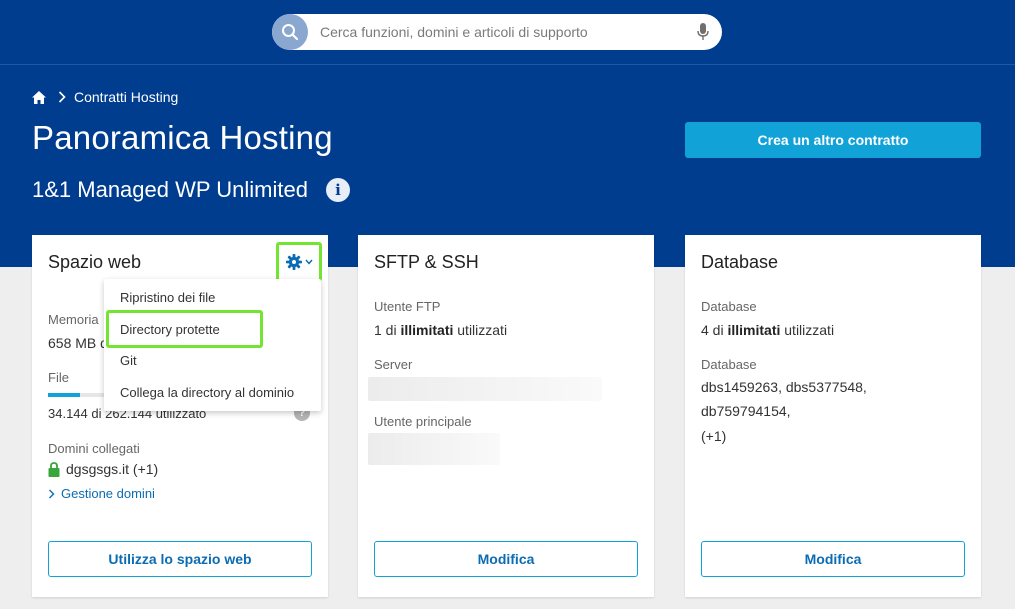  I want to click on use-webspace-button: Utilizza lo spazio web, so click(180, 559).